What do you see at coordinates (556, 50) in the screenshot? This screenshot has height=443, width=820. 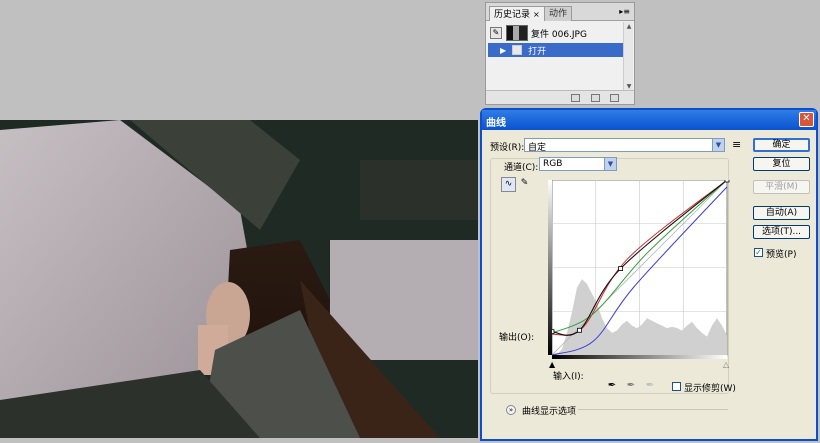 I see `history-step: ▶ 打开` at bounding box center [556, 50].